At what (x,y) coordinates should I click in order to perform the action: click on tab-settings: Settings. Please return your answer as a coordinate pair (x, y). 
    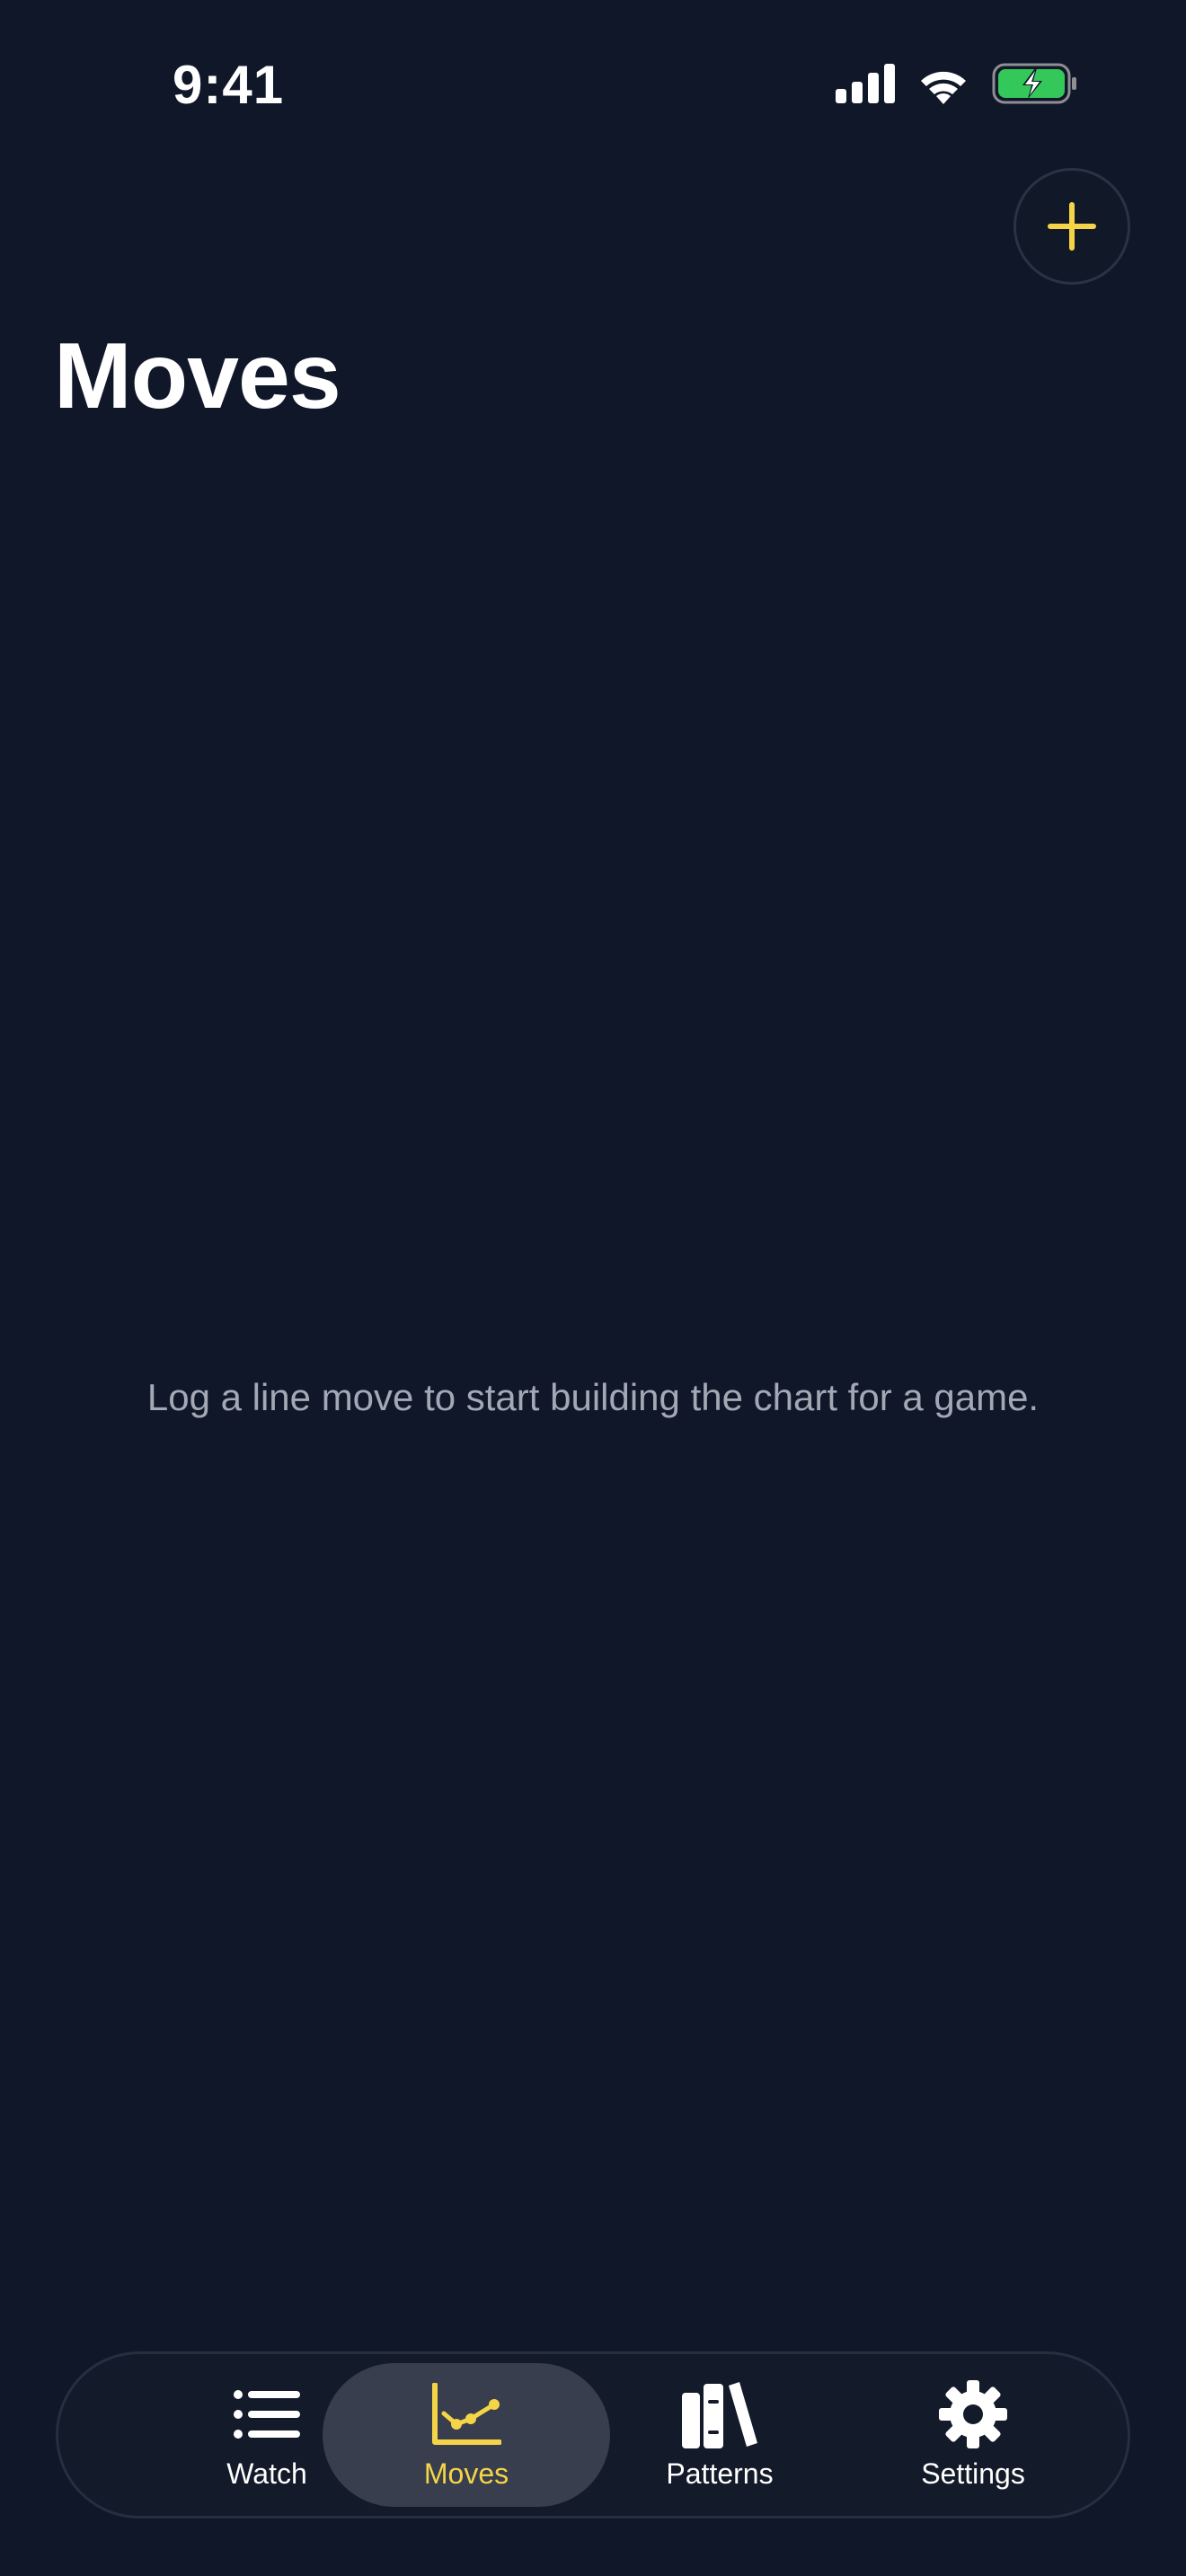
    Looking at the image, I should click on (973, 2435).